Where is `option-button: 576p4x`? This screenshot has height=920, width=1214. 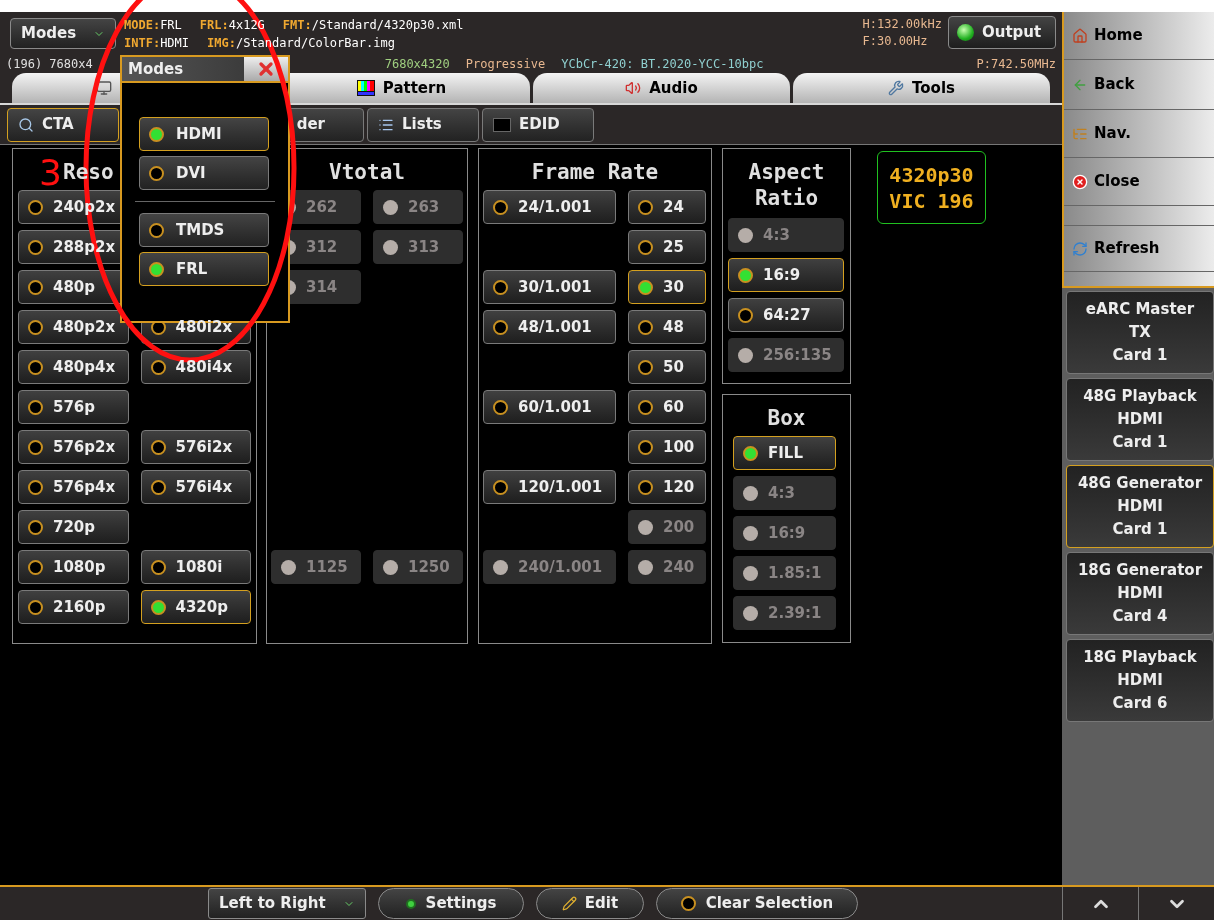 option-button: 576p4x is located at coordinates (73, 487).